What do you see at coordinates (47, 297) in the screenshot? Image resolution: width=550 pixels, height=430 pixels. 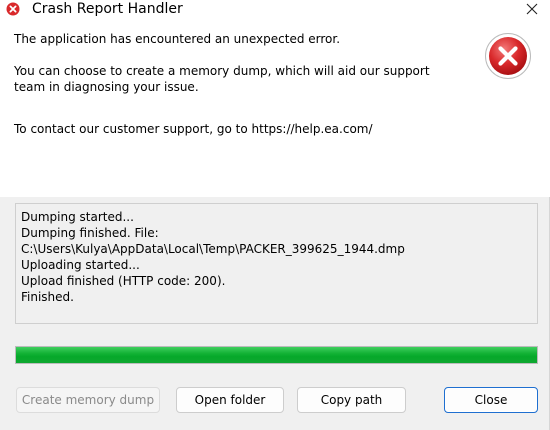 I see `log-line: Finished.` at bounding box center [47, 297].